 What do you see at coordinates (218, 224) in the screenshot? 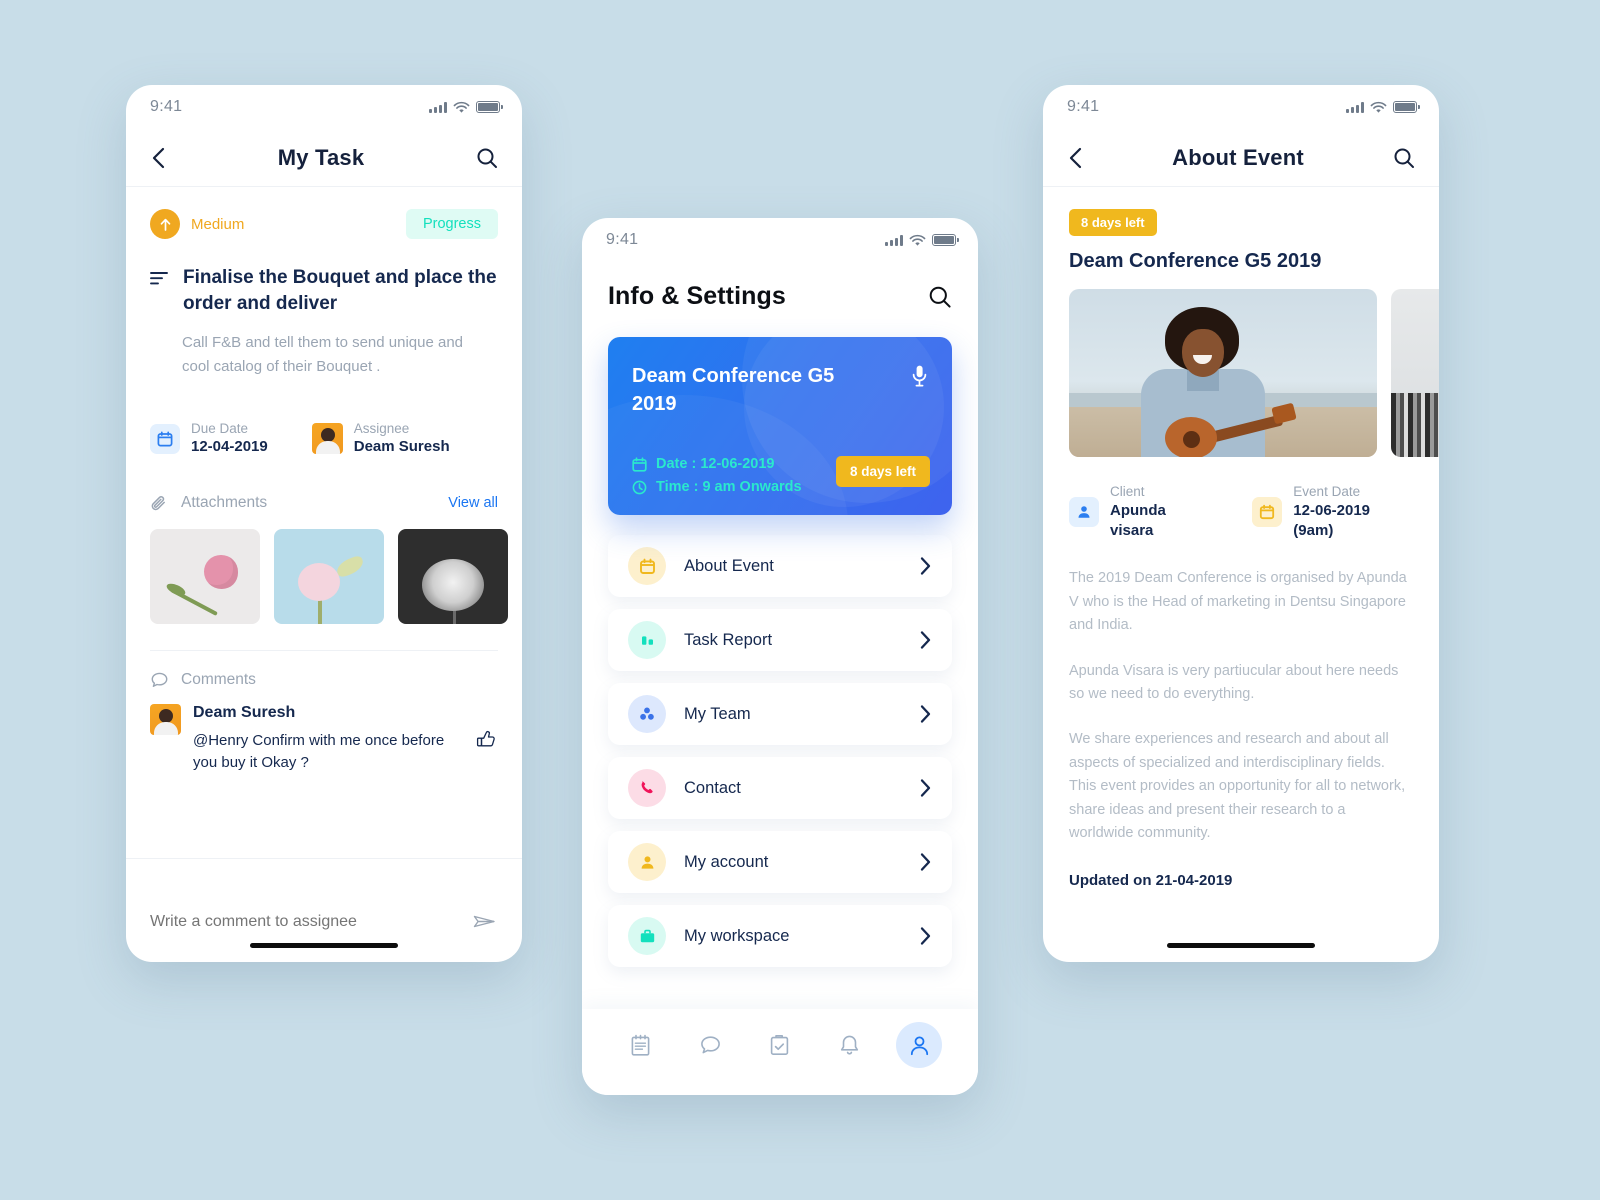
I see `priority-label: Medium` at bounding box center [218, 224].